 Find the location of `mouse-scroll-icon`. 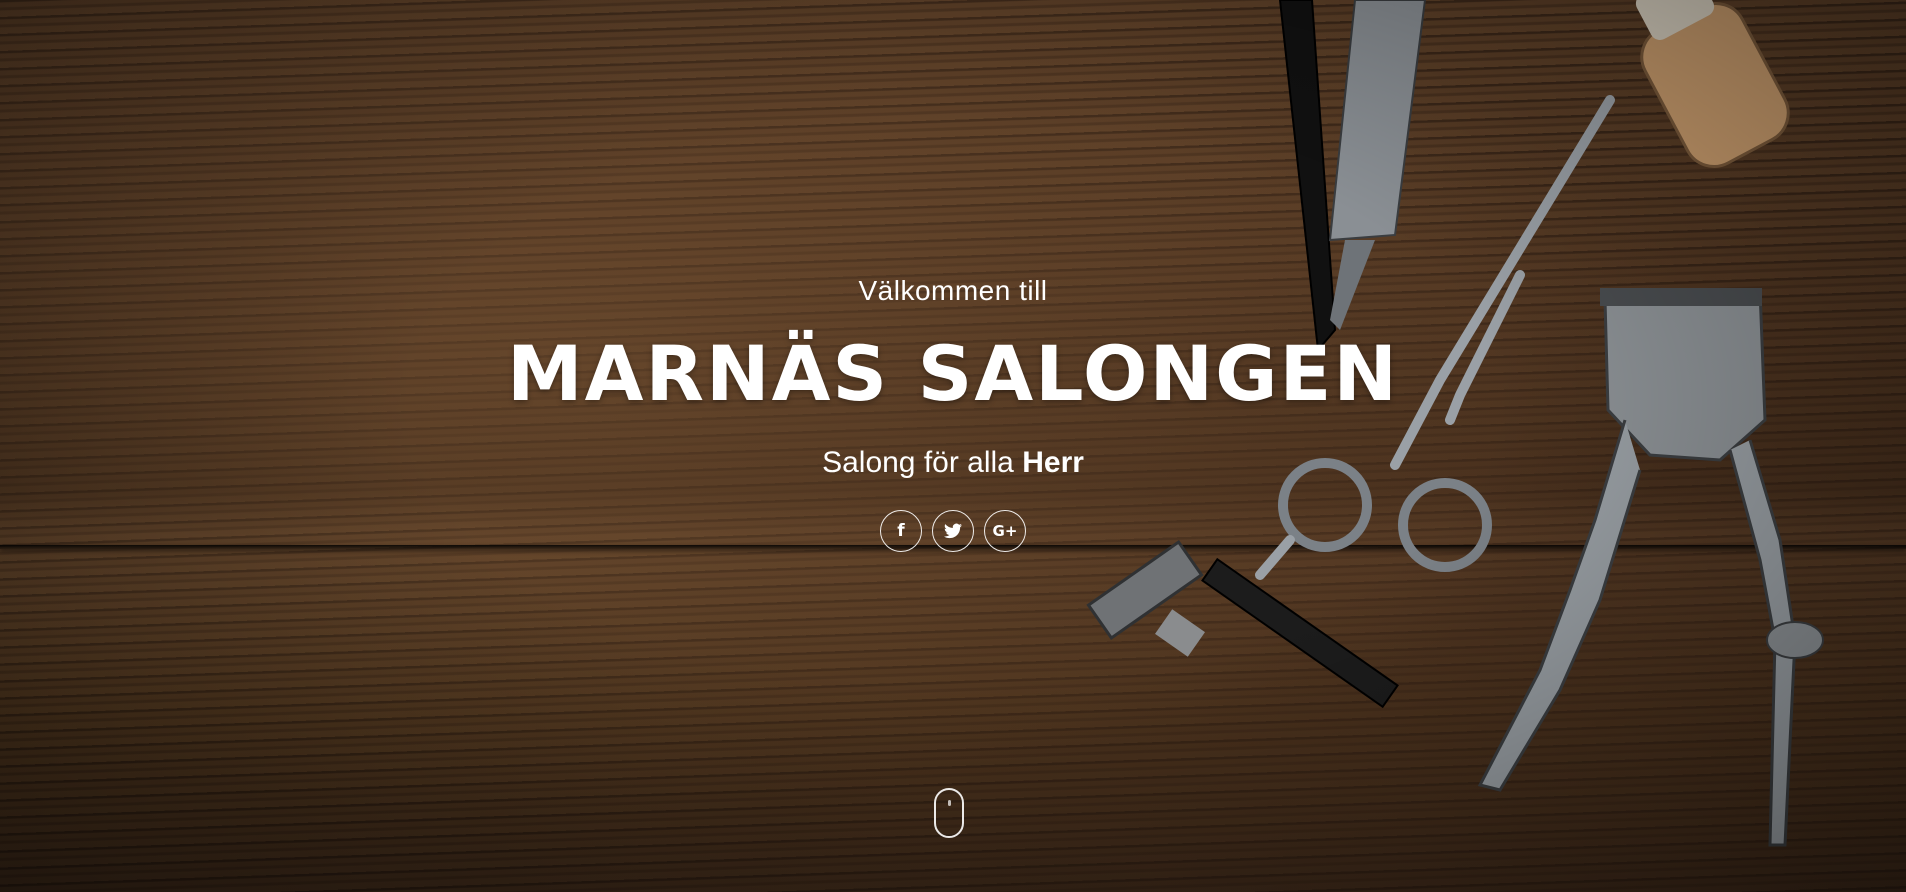

mouse-scroll-icon is located at coordinates (949, 803).